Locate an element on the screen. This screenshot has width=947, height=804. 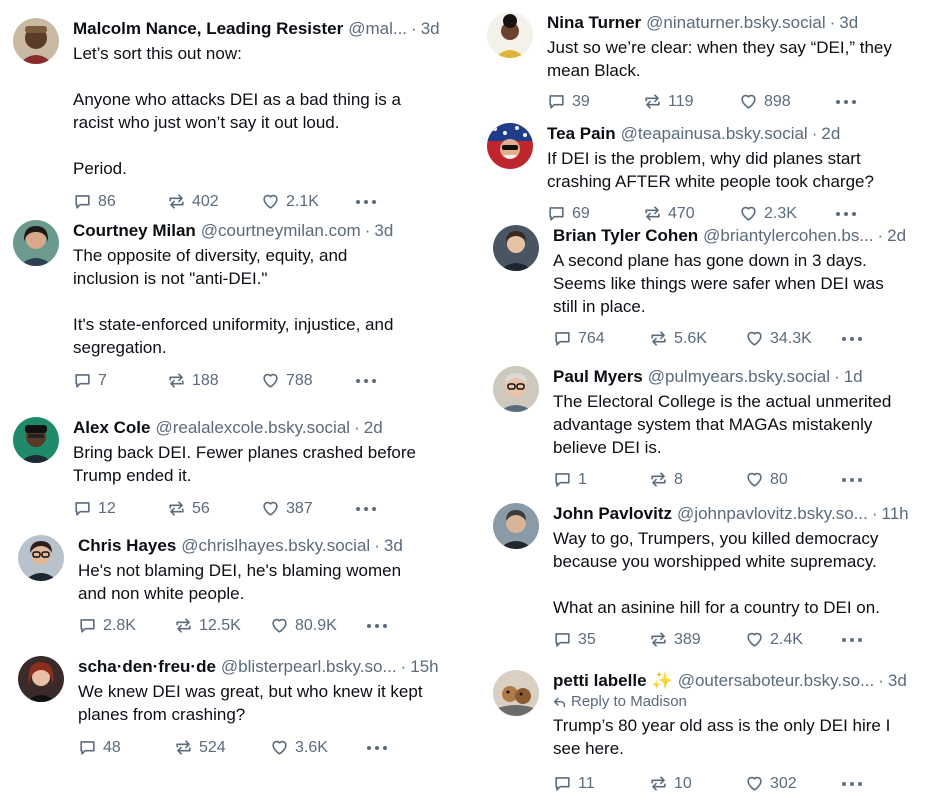
reply-button: 69 is located at coordinates (595, 213).